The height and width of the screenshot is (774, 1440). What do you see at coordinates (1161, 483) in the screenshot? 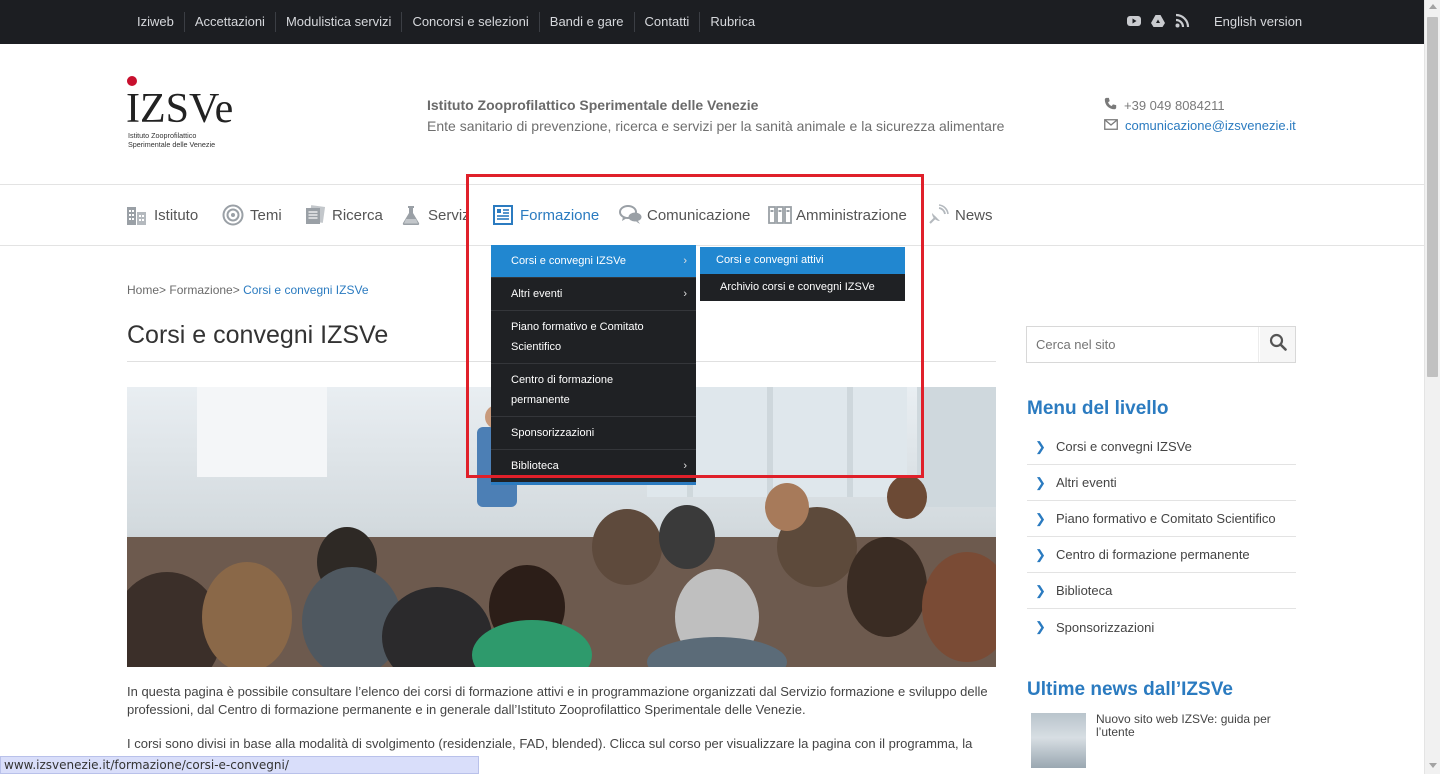
I see `sidebar-item-altri-eventi: ❯ Altri eventi` at bounding box center [1161, 483].